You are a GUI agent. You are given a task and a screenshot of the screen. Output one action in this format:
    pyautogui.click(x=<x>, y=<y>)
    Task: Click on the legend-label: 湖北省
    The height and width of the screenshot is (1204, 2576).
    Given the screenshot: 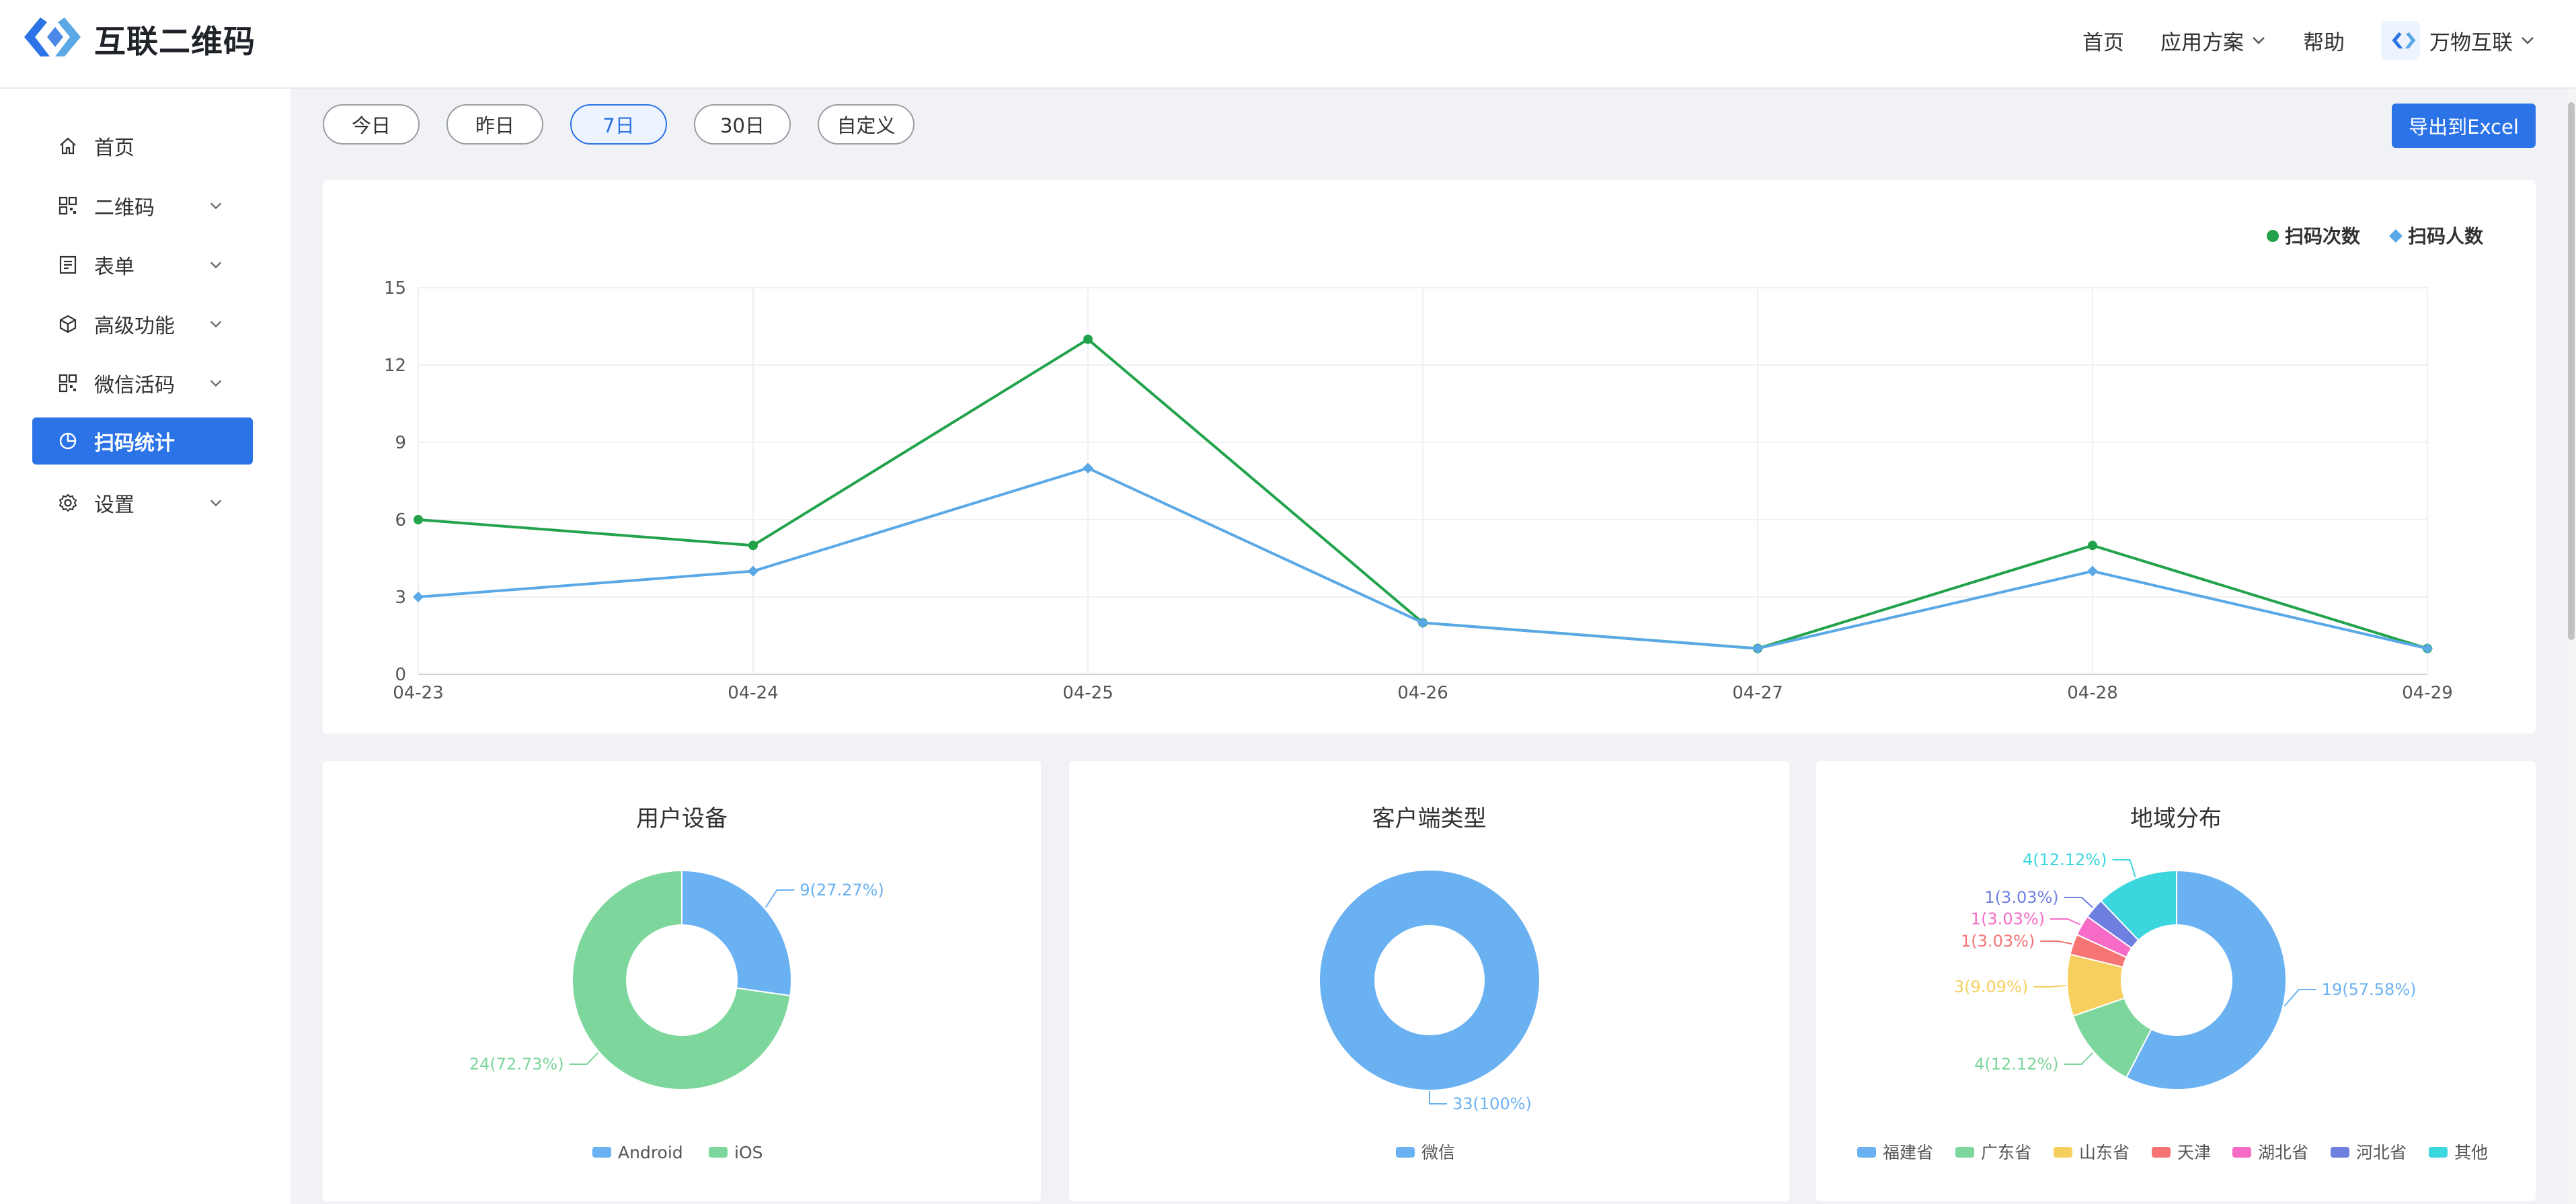 What is the action you would take?
    pyautogui.click(x=2283, y=1152)
    